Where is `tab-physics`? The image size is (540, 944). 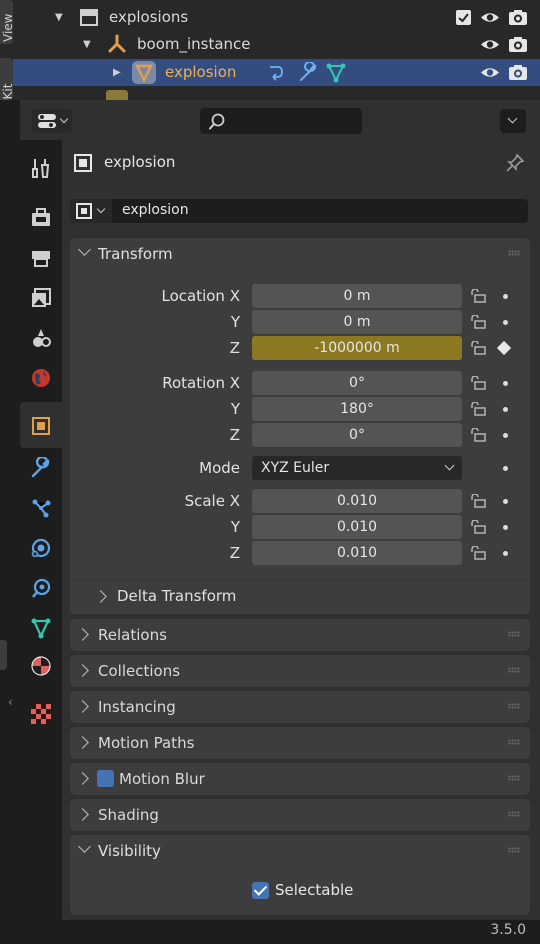 tab-physics is located at coordinates (41, 548).